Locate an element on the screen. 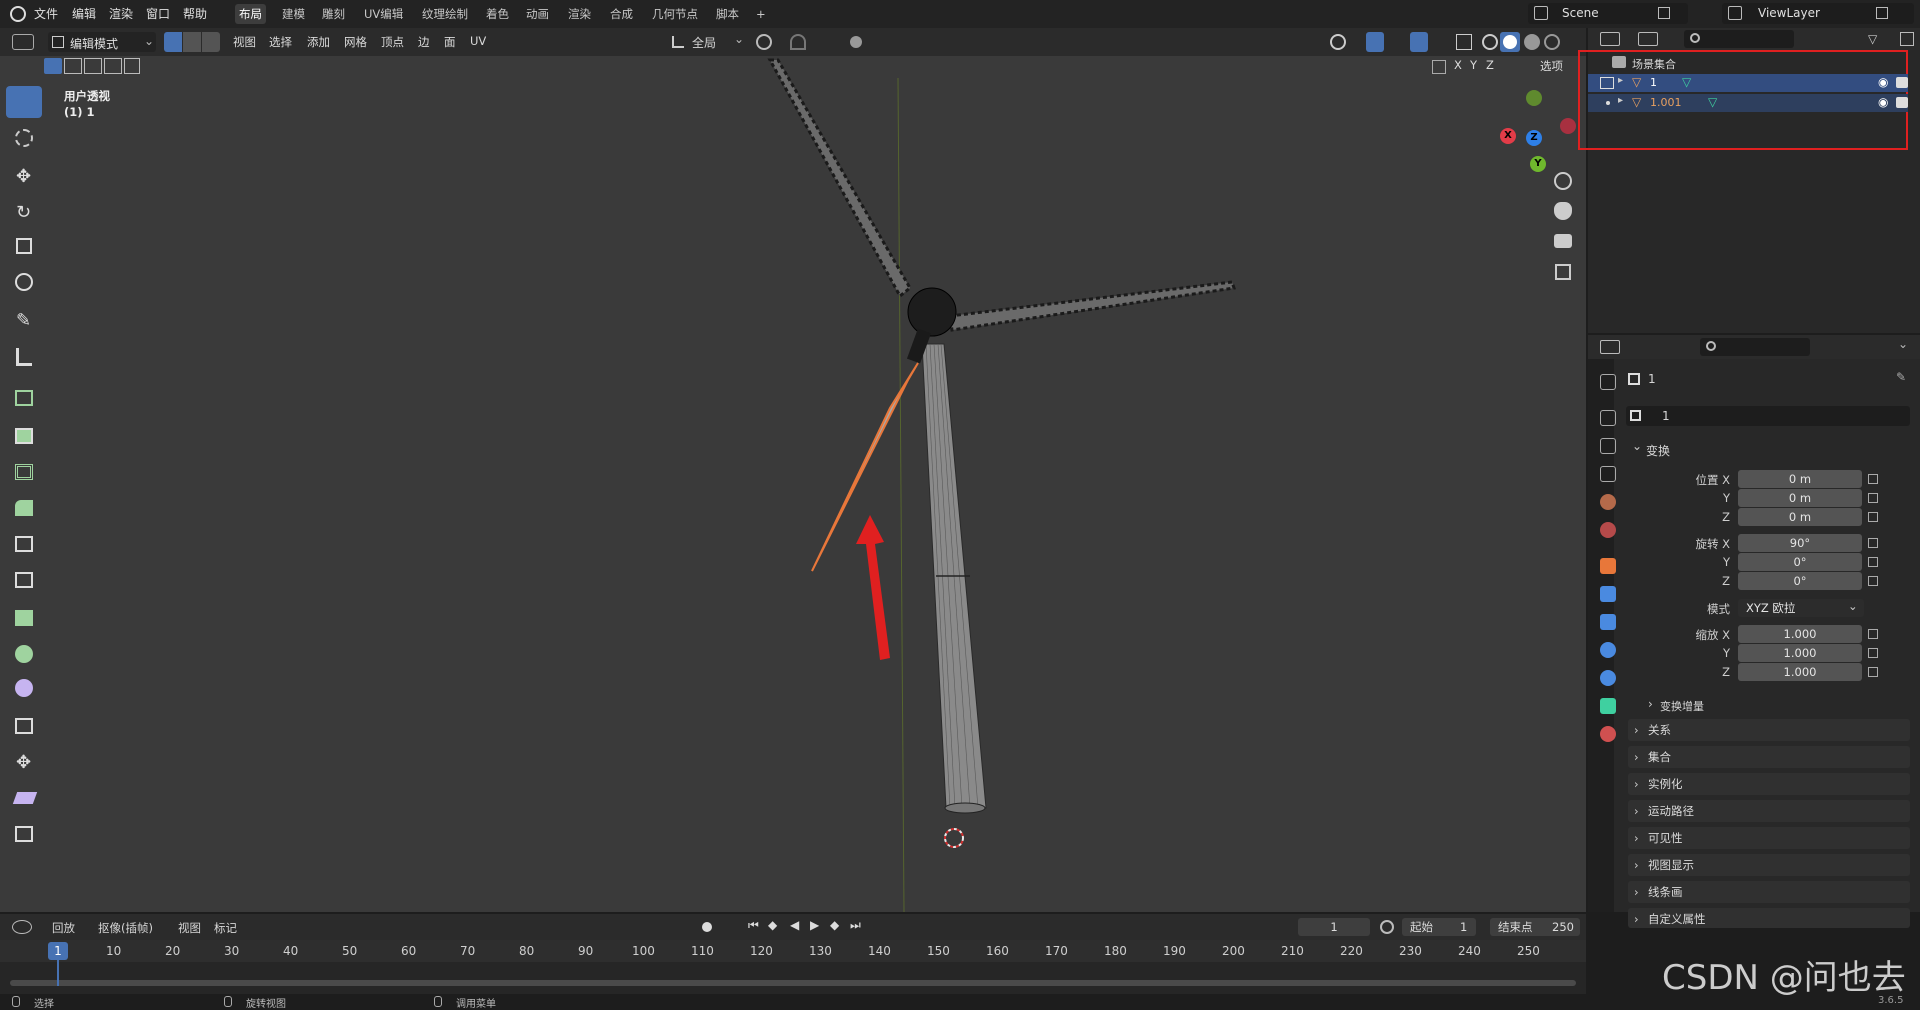 The image size is (1920, 1010). menu-window: 窗口 is located at coordinates (158, 13).